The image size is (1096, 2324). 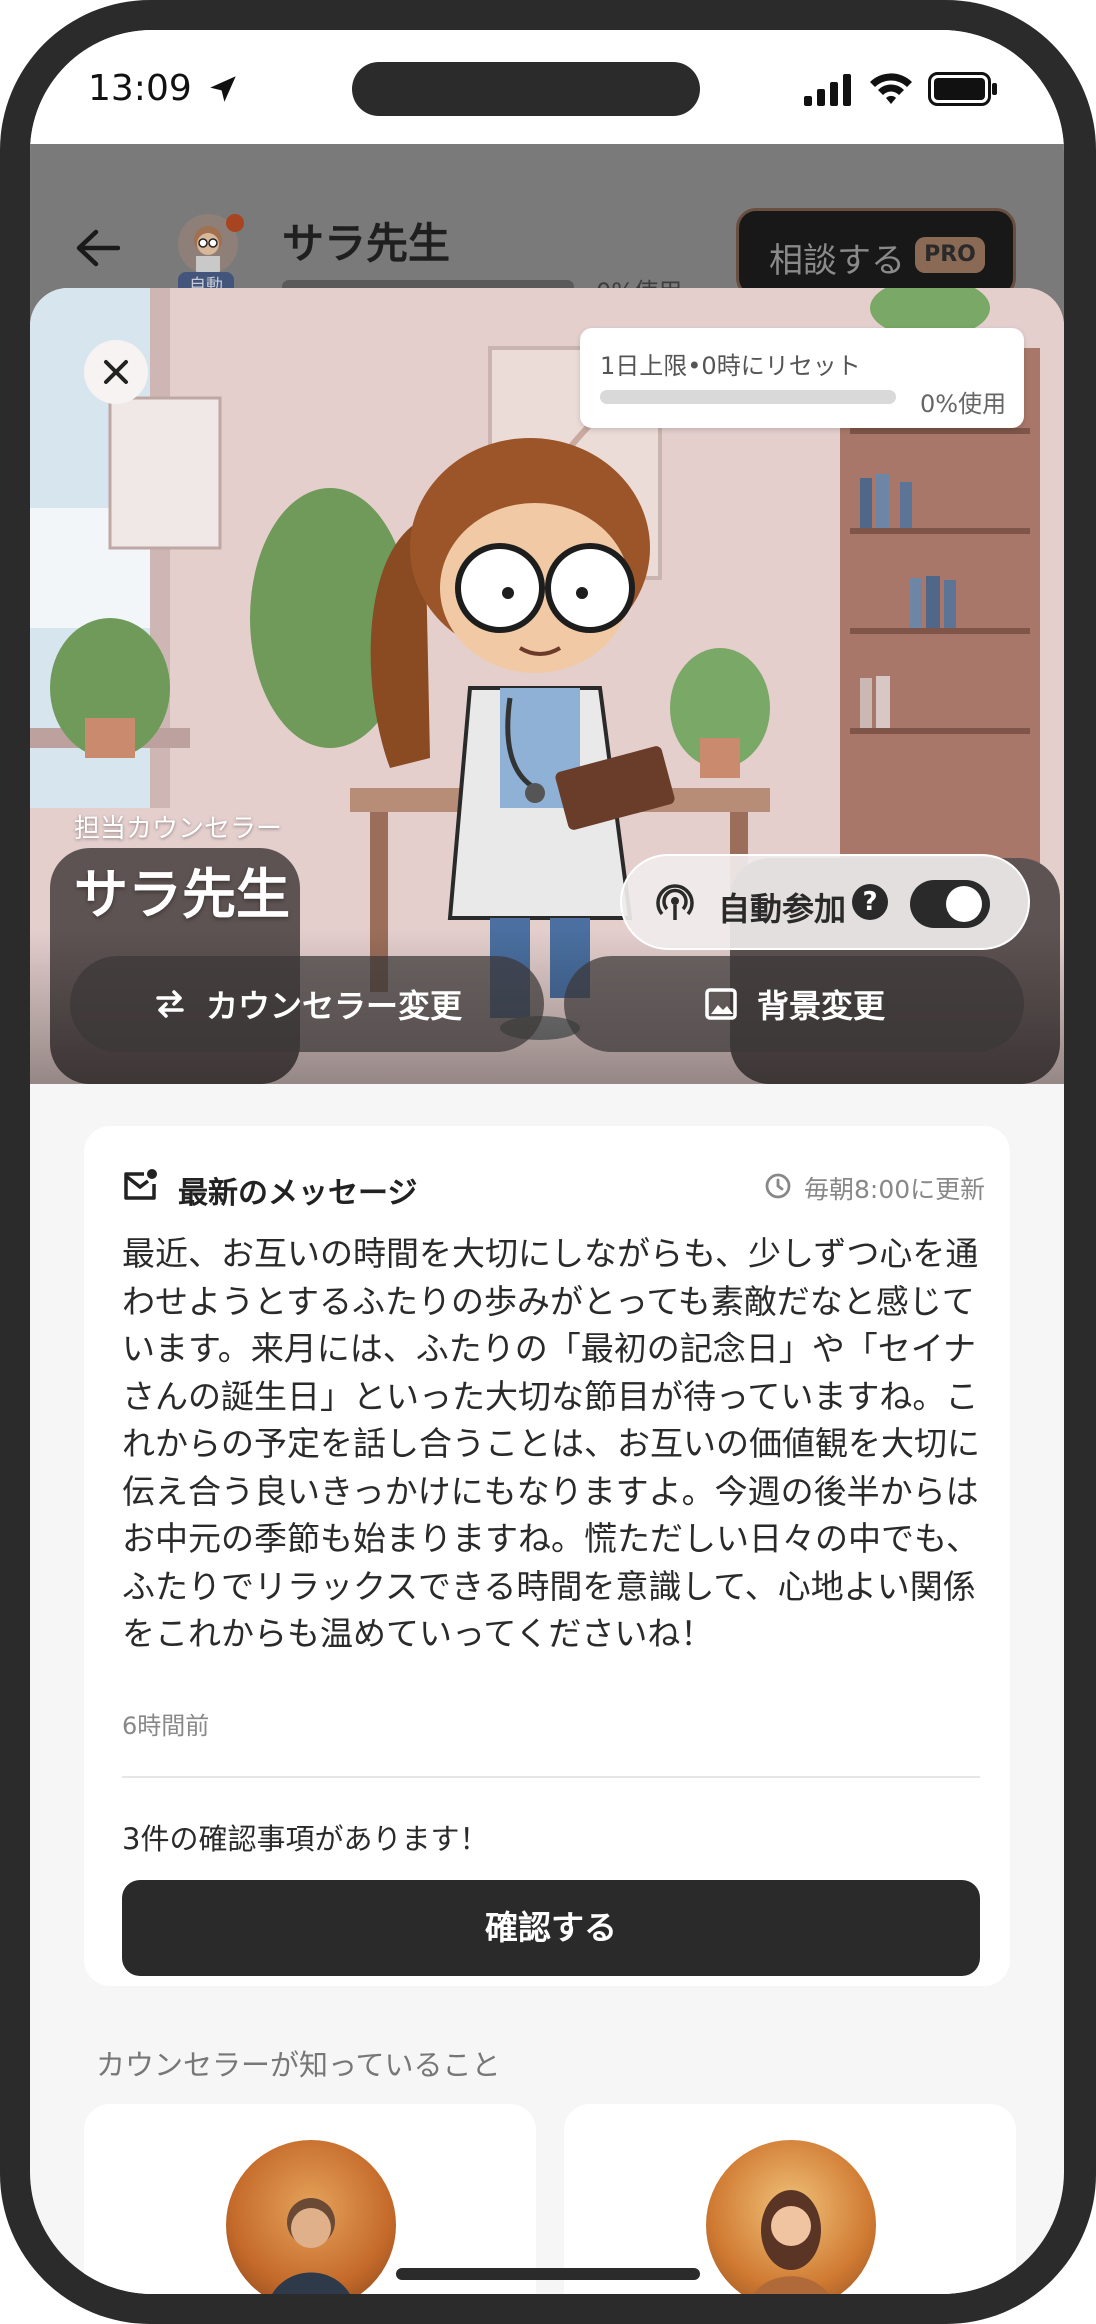 What do you see at coordinates (140, 88) in the screenshot?
I see `status-time: 13:09` at bounding box center [140, 88].